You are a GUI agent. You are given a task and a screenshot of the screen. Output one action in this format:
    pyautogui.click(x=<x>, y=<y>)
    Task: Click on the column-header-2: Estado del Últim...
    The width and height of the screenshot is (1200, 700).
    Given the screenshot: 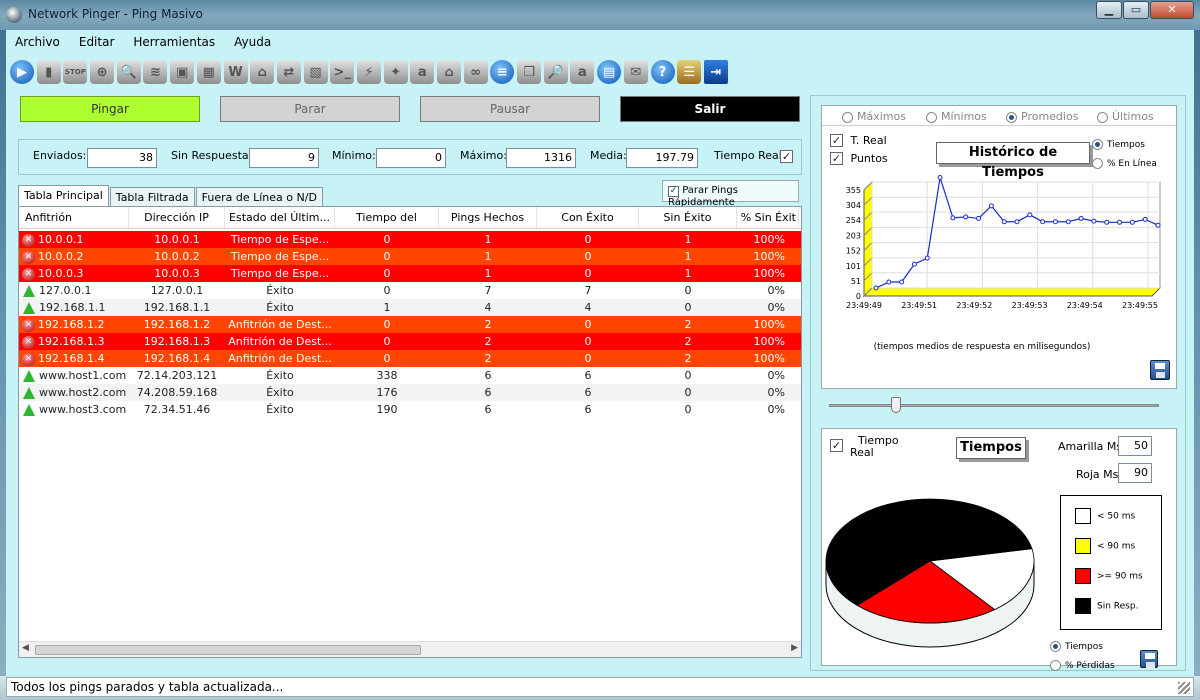 What is the action you would take?
    pyautogui.click(x=280, y=217)
    